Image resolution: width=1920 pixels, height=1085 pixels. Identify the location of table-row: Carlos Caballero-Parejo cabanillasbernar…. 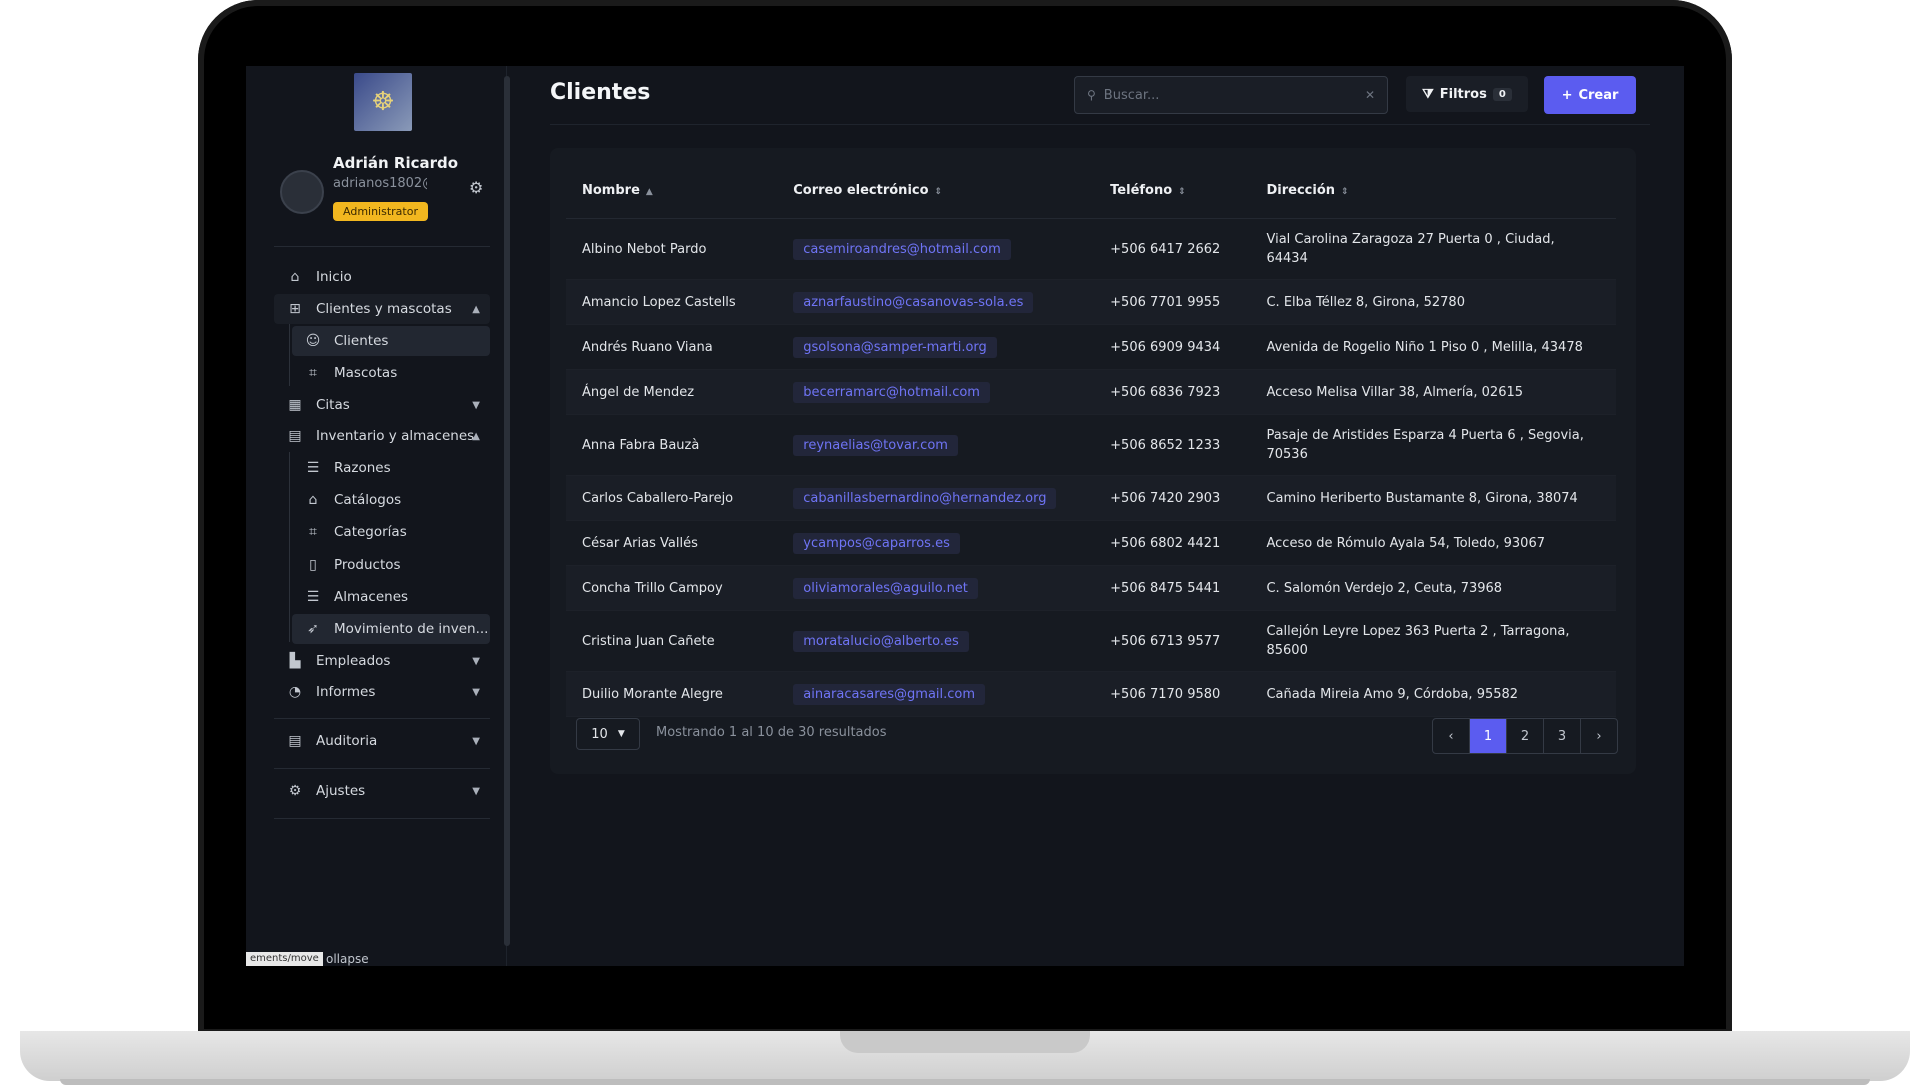
(1091, 498).